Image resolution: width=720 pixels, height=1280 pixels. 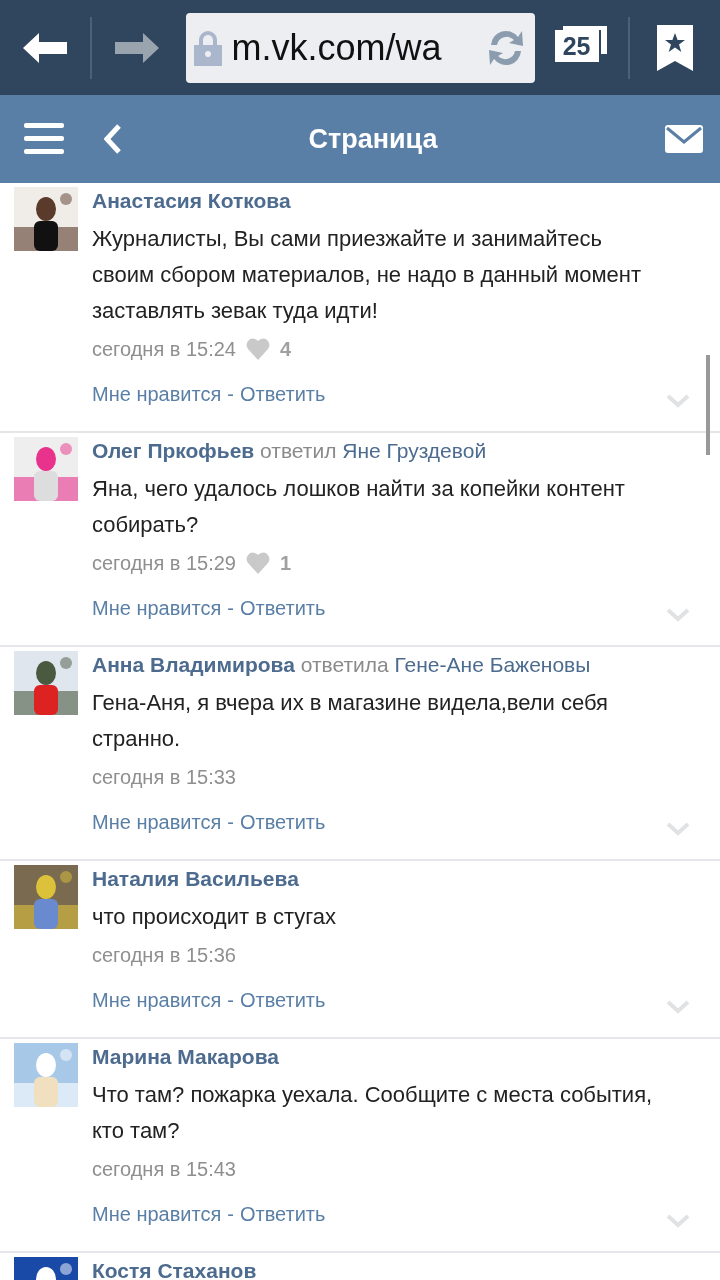 I want to click on comment-time: сегодня в 15:24, so click(x=164, y=349).